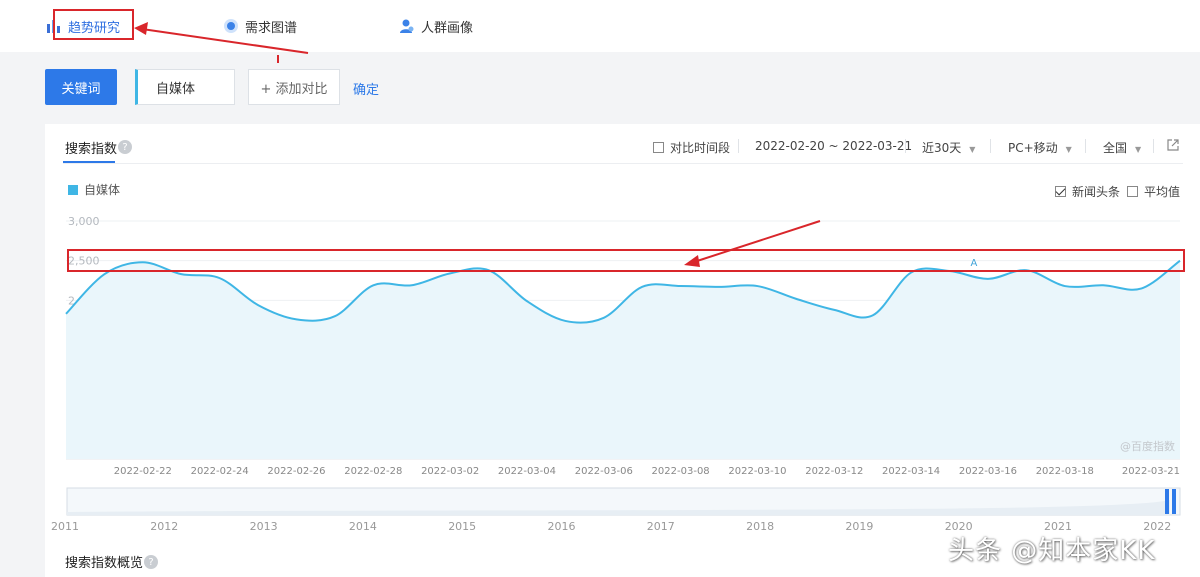 The width and height of the screenshot is (1200, 577). What do you see at coordinates (65, 526) in the screenshot?
I see `timeline-year-label: 2011` at bounding box center [65, 526].